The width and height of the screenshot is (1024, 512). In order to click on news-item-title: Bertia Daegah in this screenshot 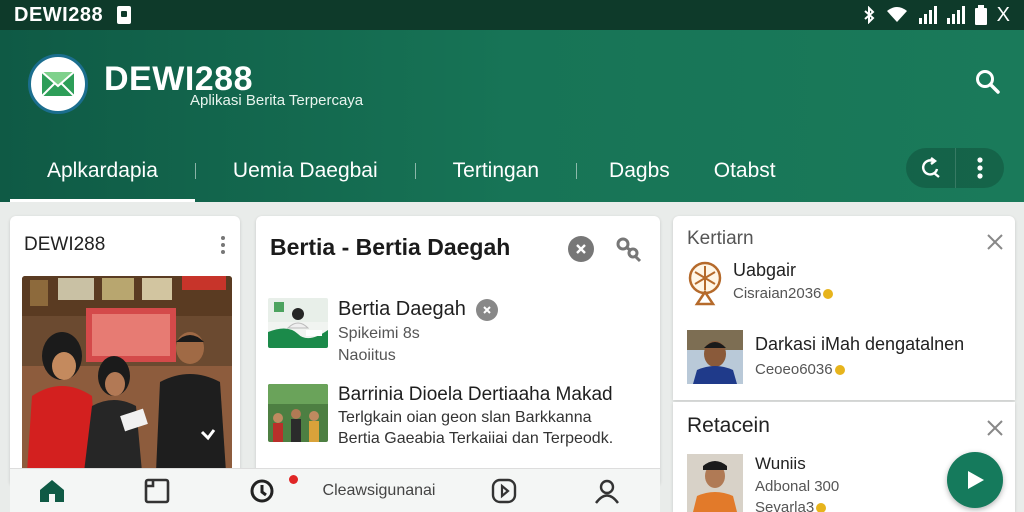, I will do `click(402, 309)`.